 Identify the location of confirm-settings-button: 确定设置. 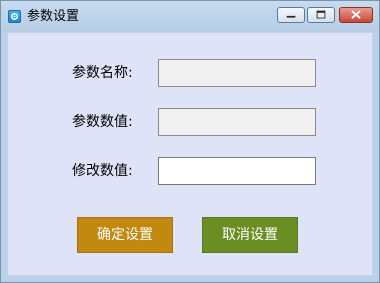
(125, 235).